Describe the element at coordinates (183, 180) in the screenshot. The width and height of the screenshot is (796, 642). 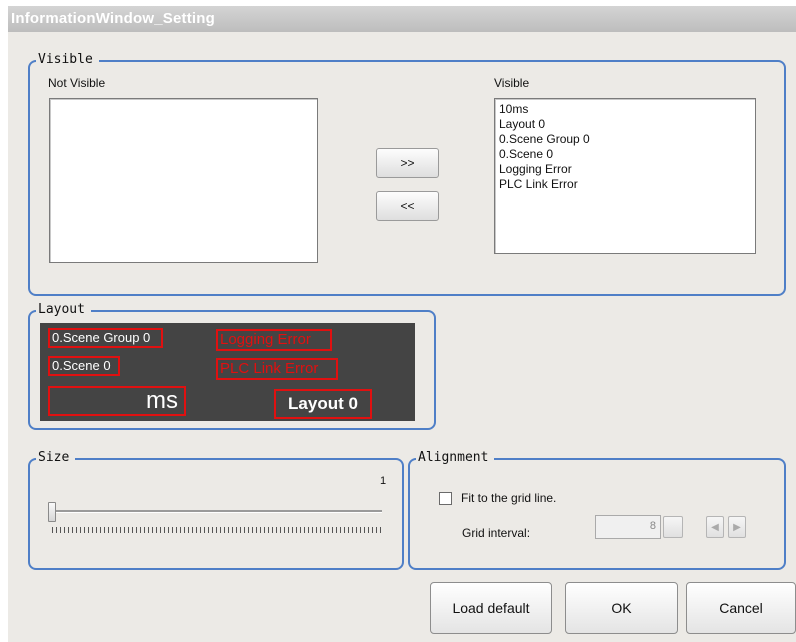
I see `not-visible-list` at that location.